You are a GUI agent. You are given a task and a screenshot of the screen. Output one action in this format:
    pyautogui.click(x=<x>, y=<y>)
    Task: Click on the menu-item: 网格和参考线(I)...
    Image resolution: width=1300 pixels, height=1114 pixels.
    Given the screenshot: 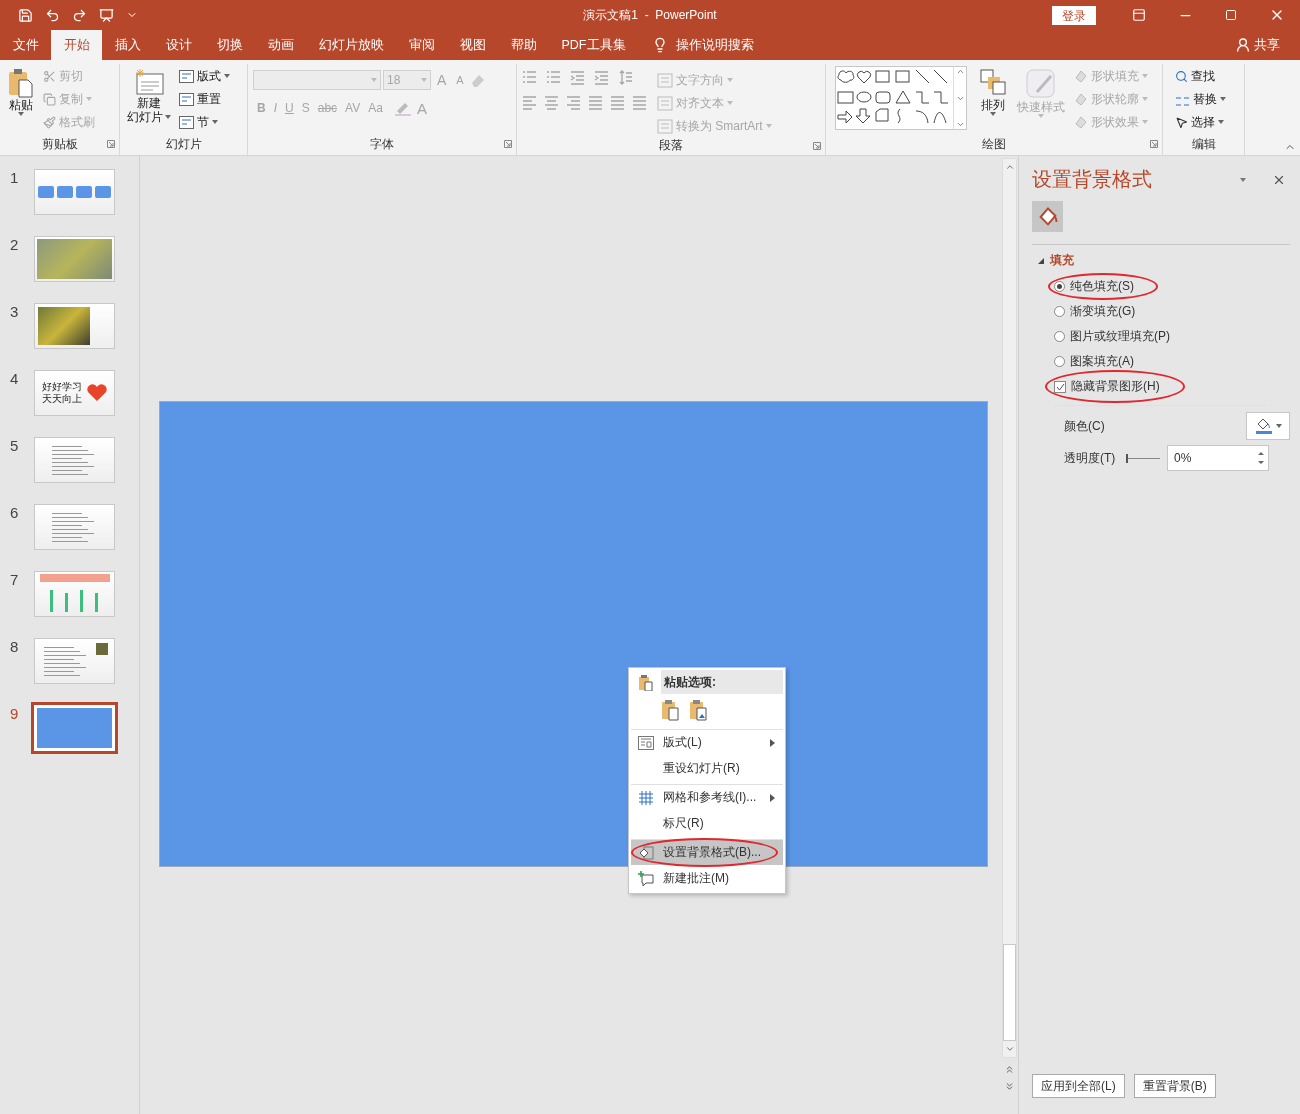 What is the action you would take?
    pyautogui.click(x=707, y=797)
    